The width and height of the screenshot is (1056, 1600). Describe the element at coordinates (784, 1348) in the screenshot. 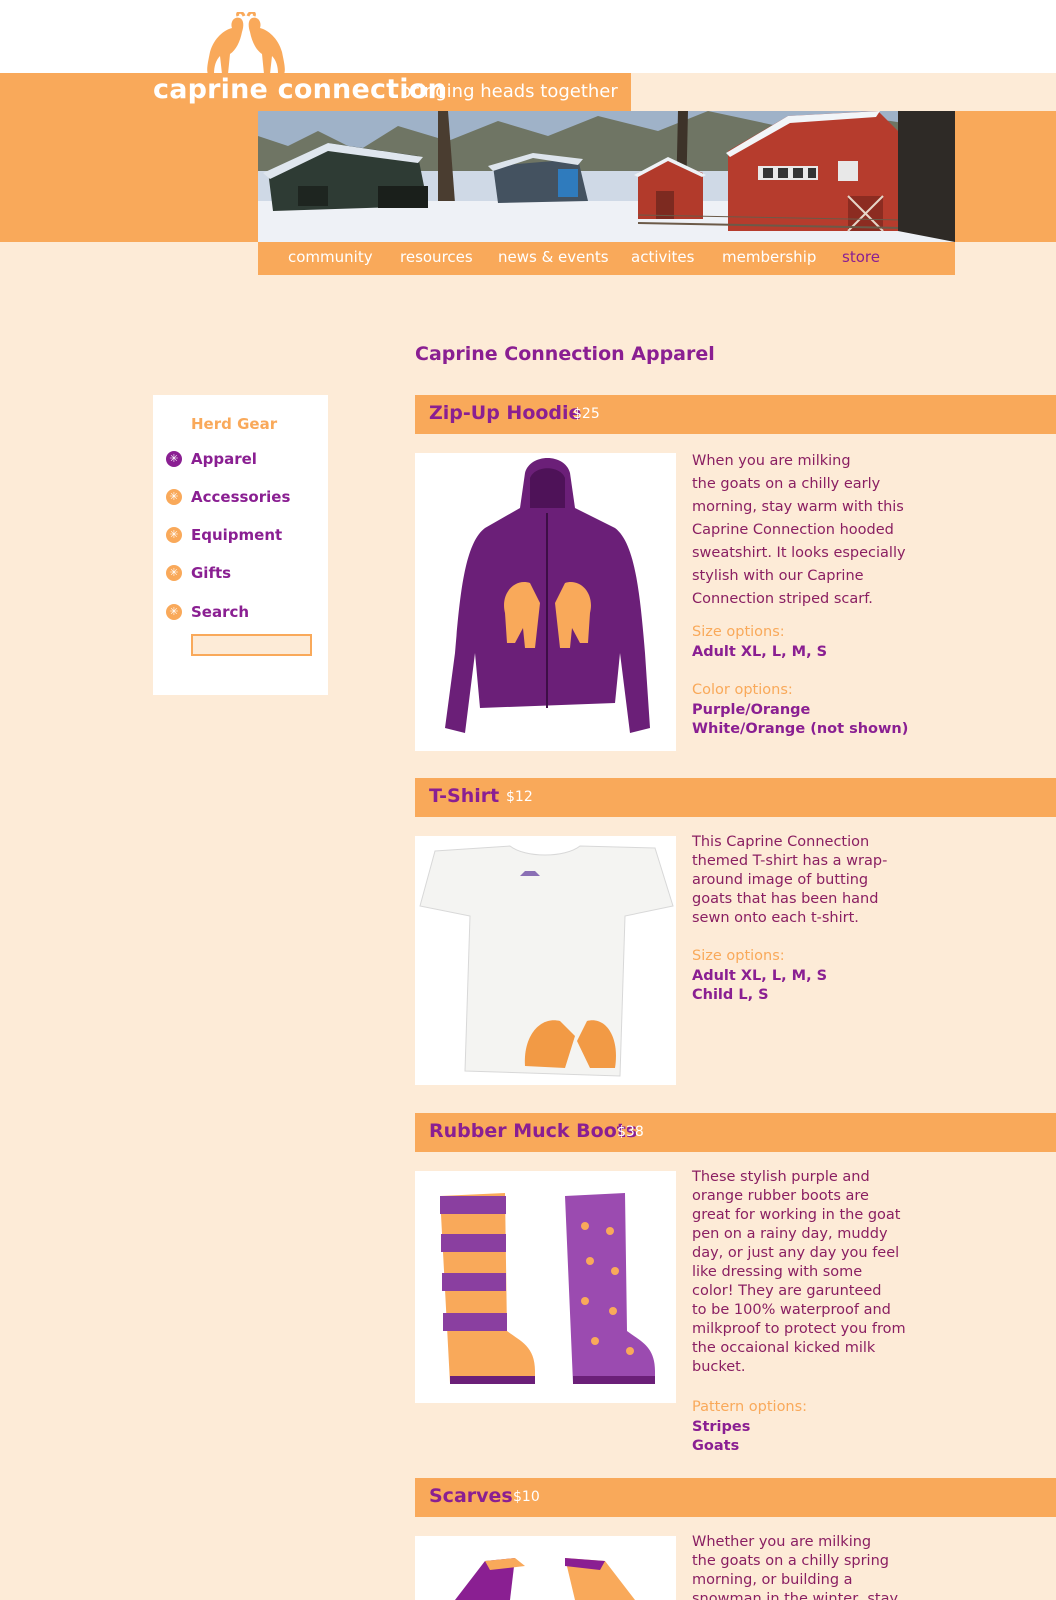

I see `desc-line: the occaional kicked milk` at that location.